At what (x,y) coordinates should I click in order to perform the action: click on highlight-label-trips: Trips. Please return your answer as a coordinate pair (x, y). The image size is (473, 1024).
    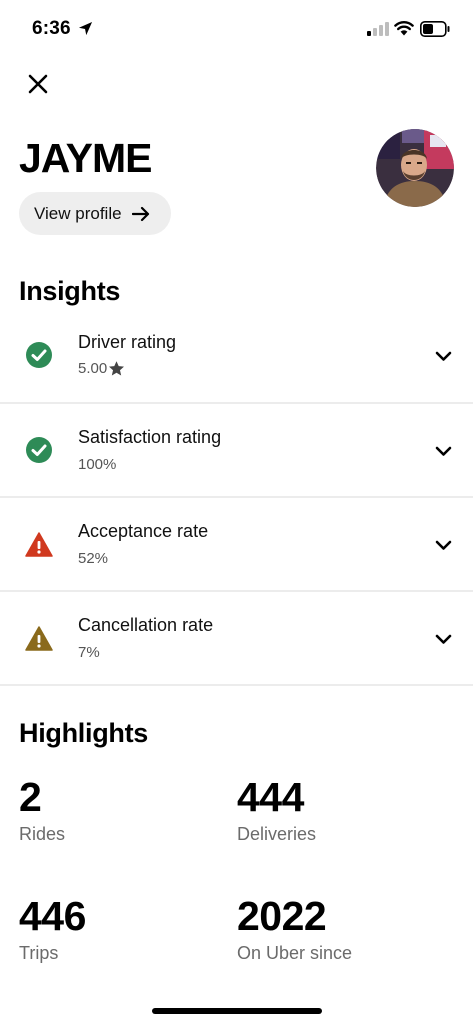
    Looking at the image, I should click on (39, 953).